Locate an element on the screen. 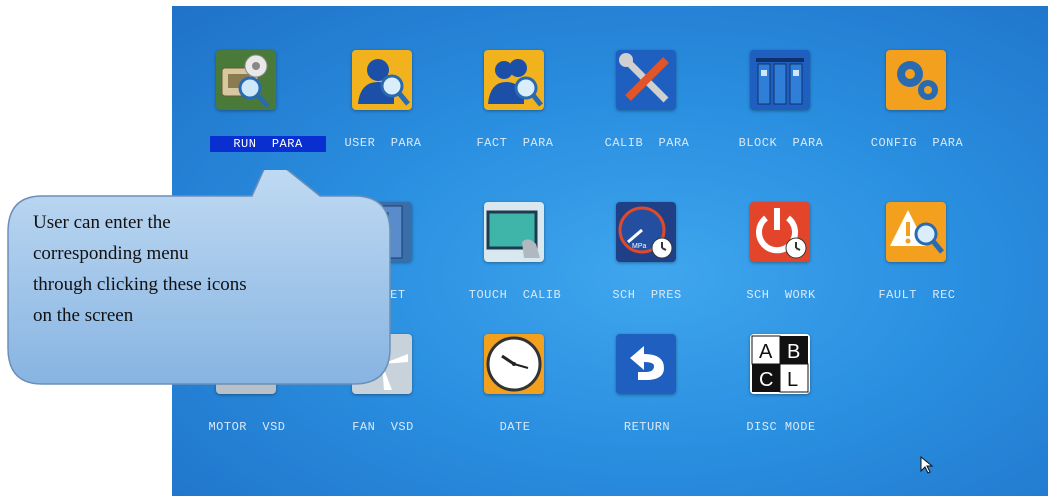 Image resolution: width=1048 pixels, height=496 pixels. clock-icon is located at coordinates (514, 364).